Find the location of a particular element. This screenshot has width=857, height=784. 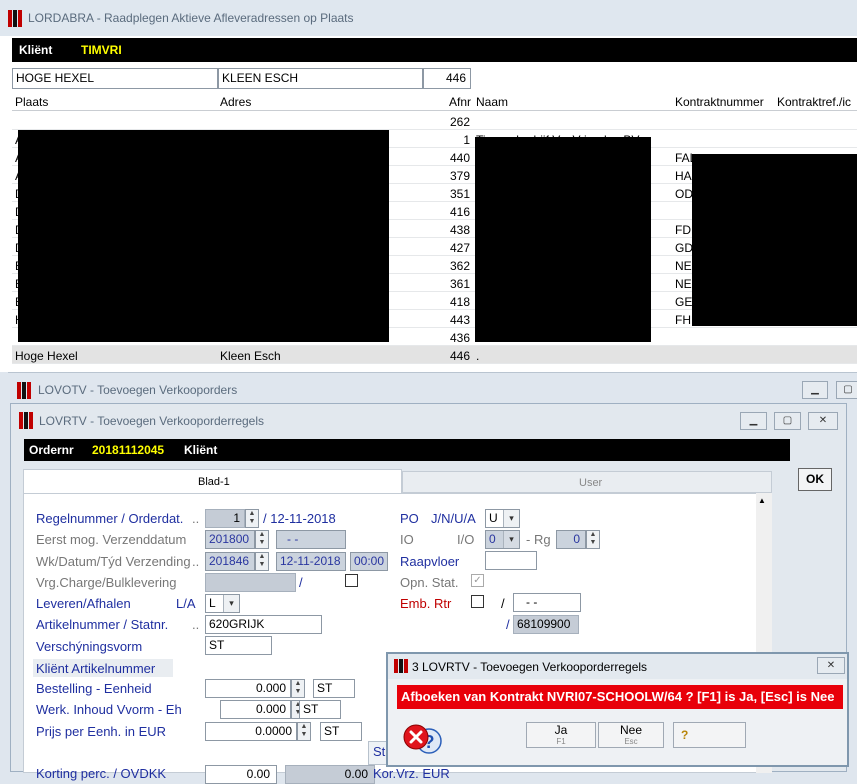

prijs-label: Prijs per Eenh. in EUR is located at coordinates (101, 731).